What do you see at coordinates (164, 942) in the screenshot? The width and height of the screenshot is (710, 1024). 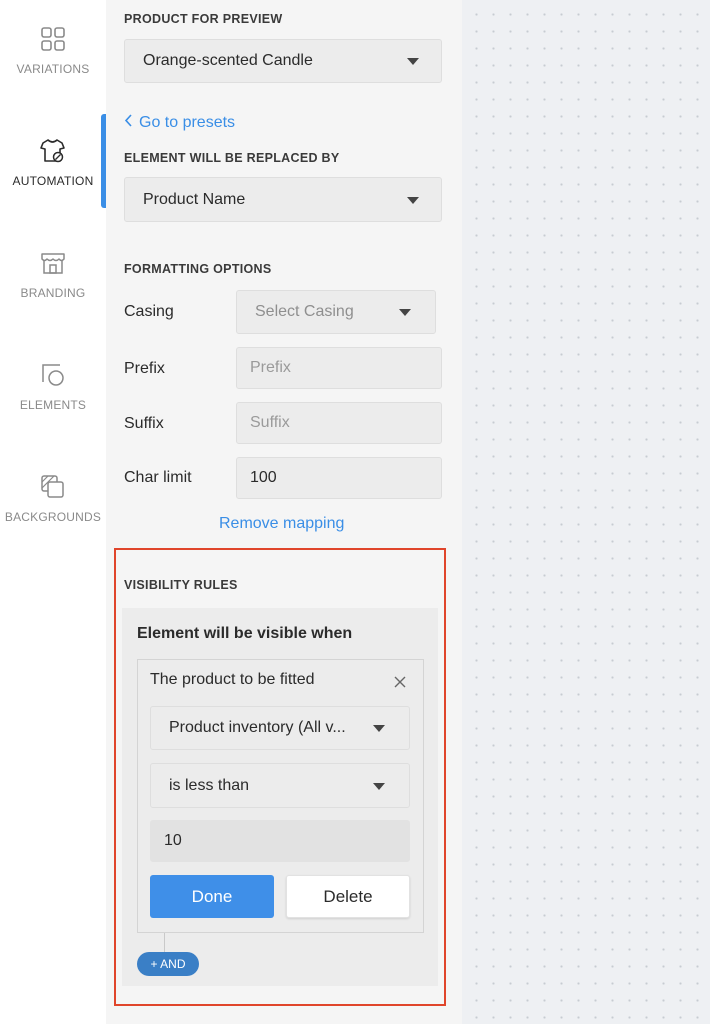 I see `connector-line` at bounding box center [164, 942].